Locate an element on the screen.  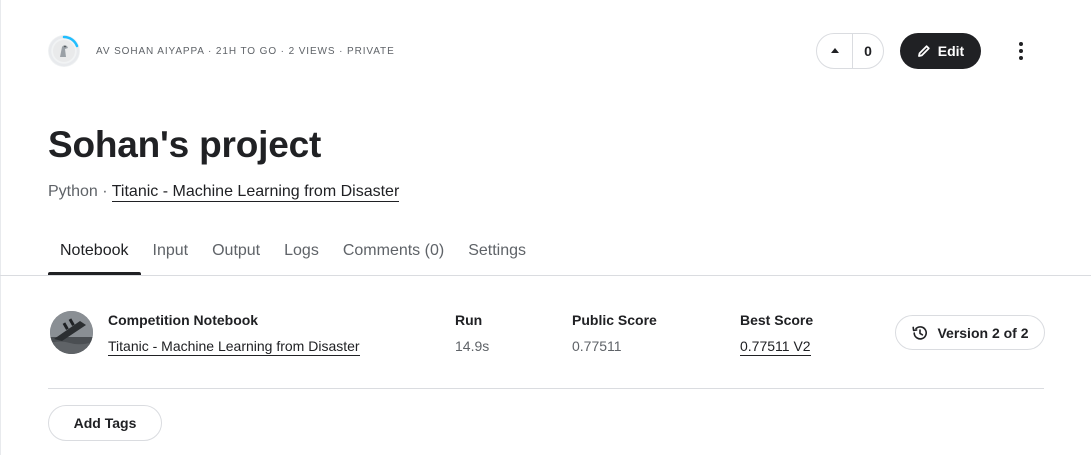
tab-input: Input is located at coordinates (171, 253).